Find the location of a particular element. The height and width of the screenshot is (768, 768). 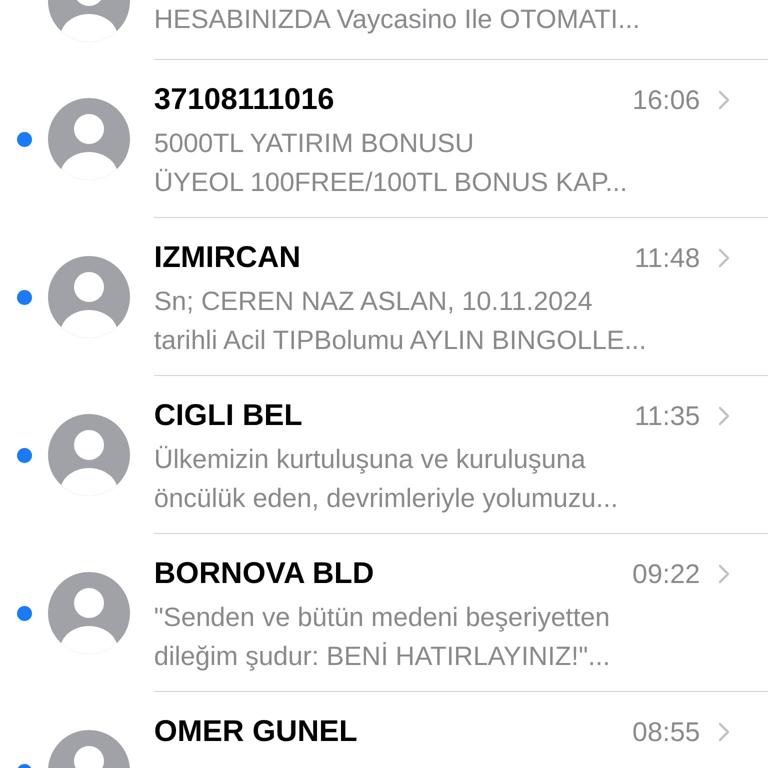

sender-name: IZMIRCAN is located at coordinates (228, 258).